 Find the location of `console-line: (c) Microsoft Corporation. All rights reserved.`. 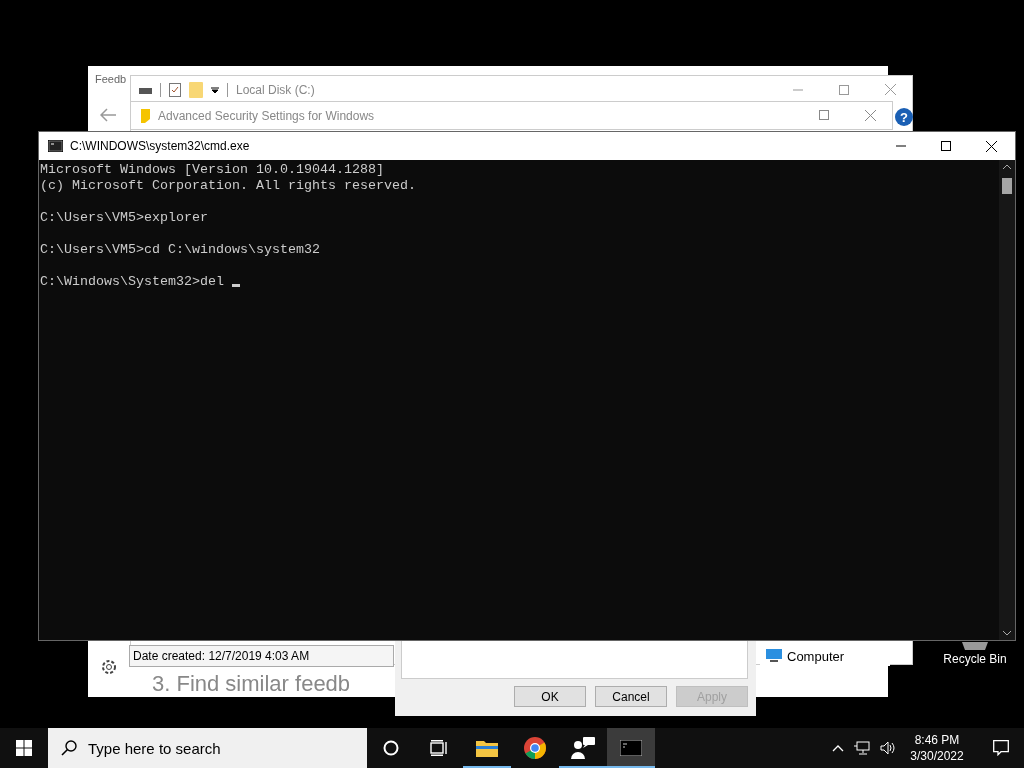

console-line: (c) Microsoft Corporation. All rights reserved. is located at coordinates (228, 186).